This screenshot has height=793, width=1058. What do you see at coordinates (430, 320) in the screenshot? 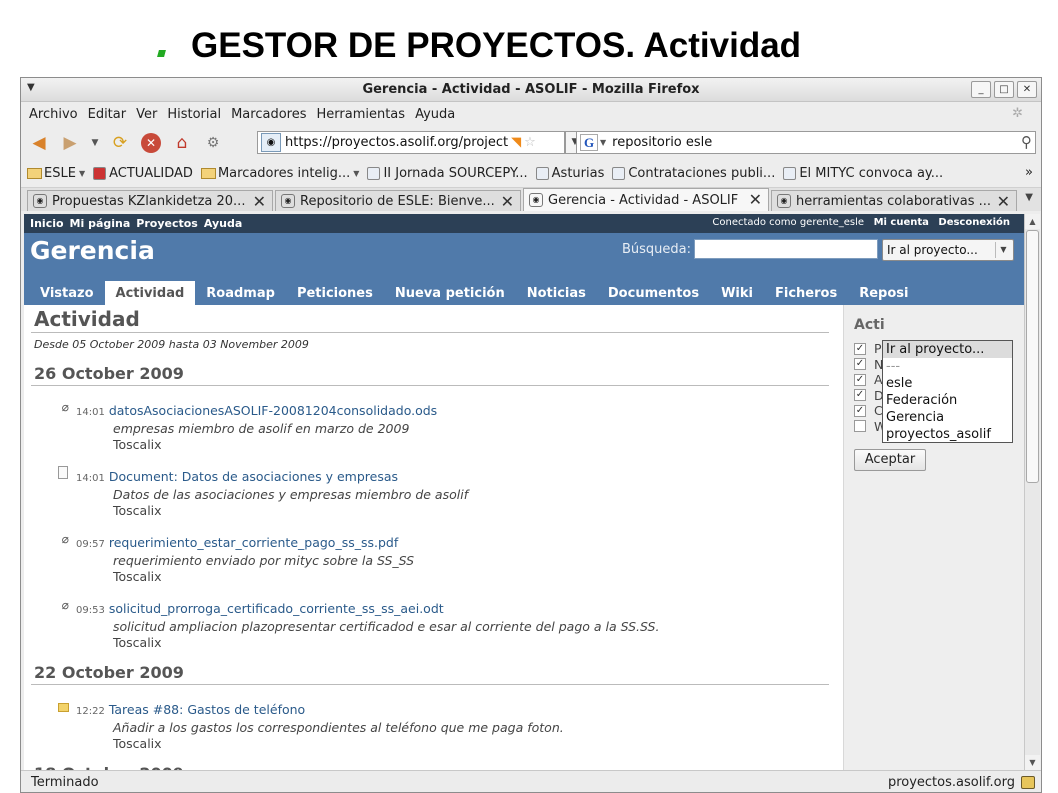
I see `page-title: Actividad` at bounding box center [430, 320].